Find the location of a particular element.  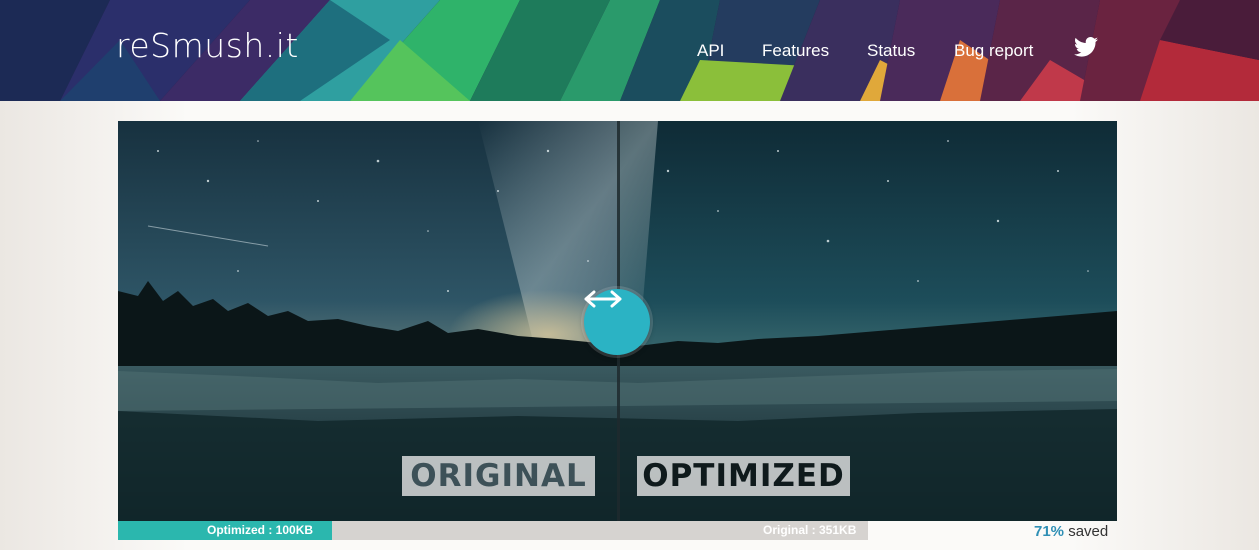

original-label: ORIGINAL is located at coordinates (498, 476).